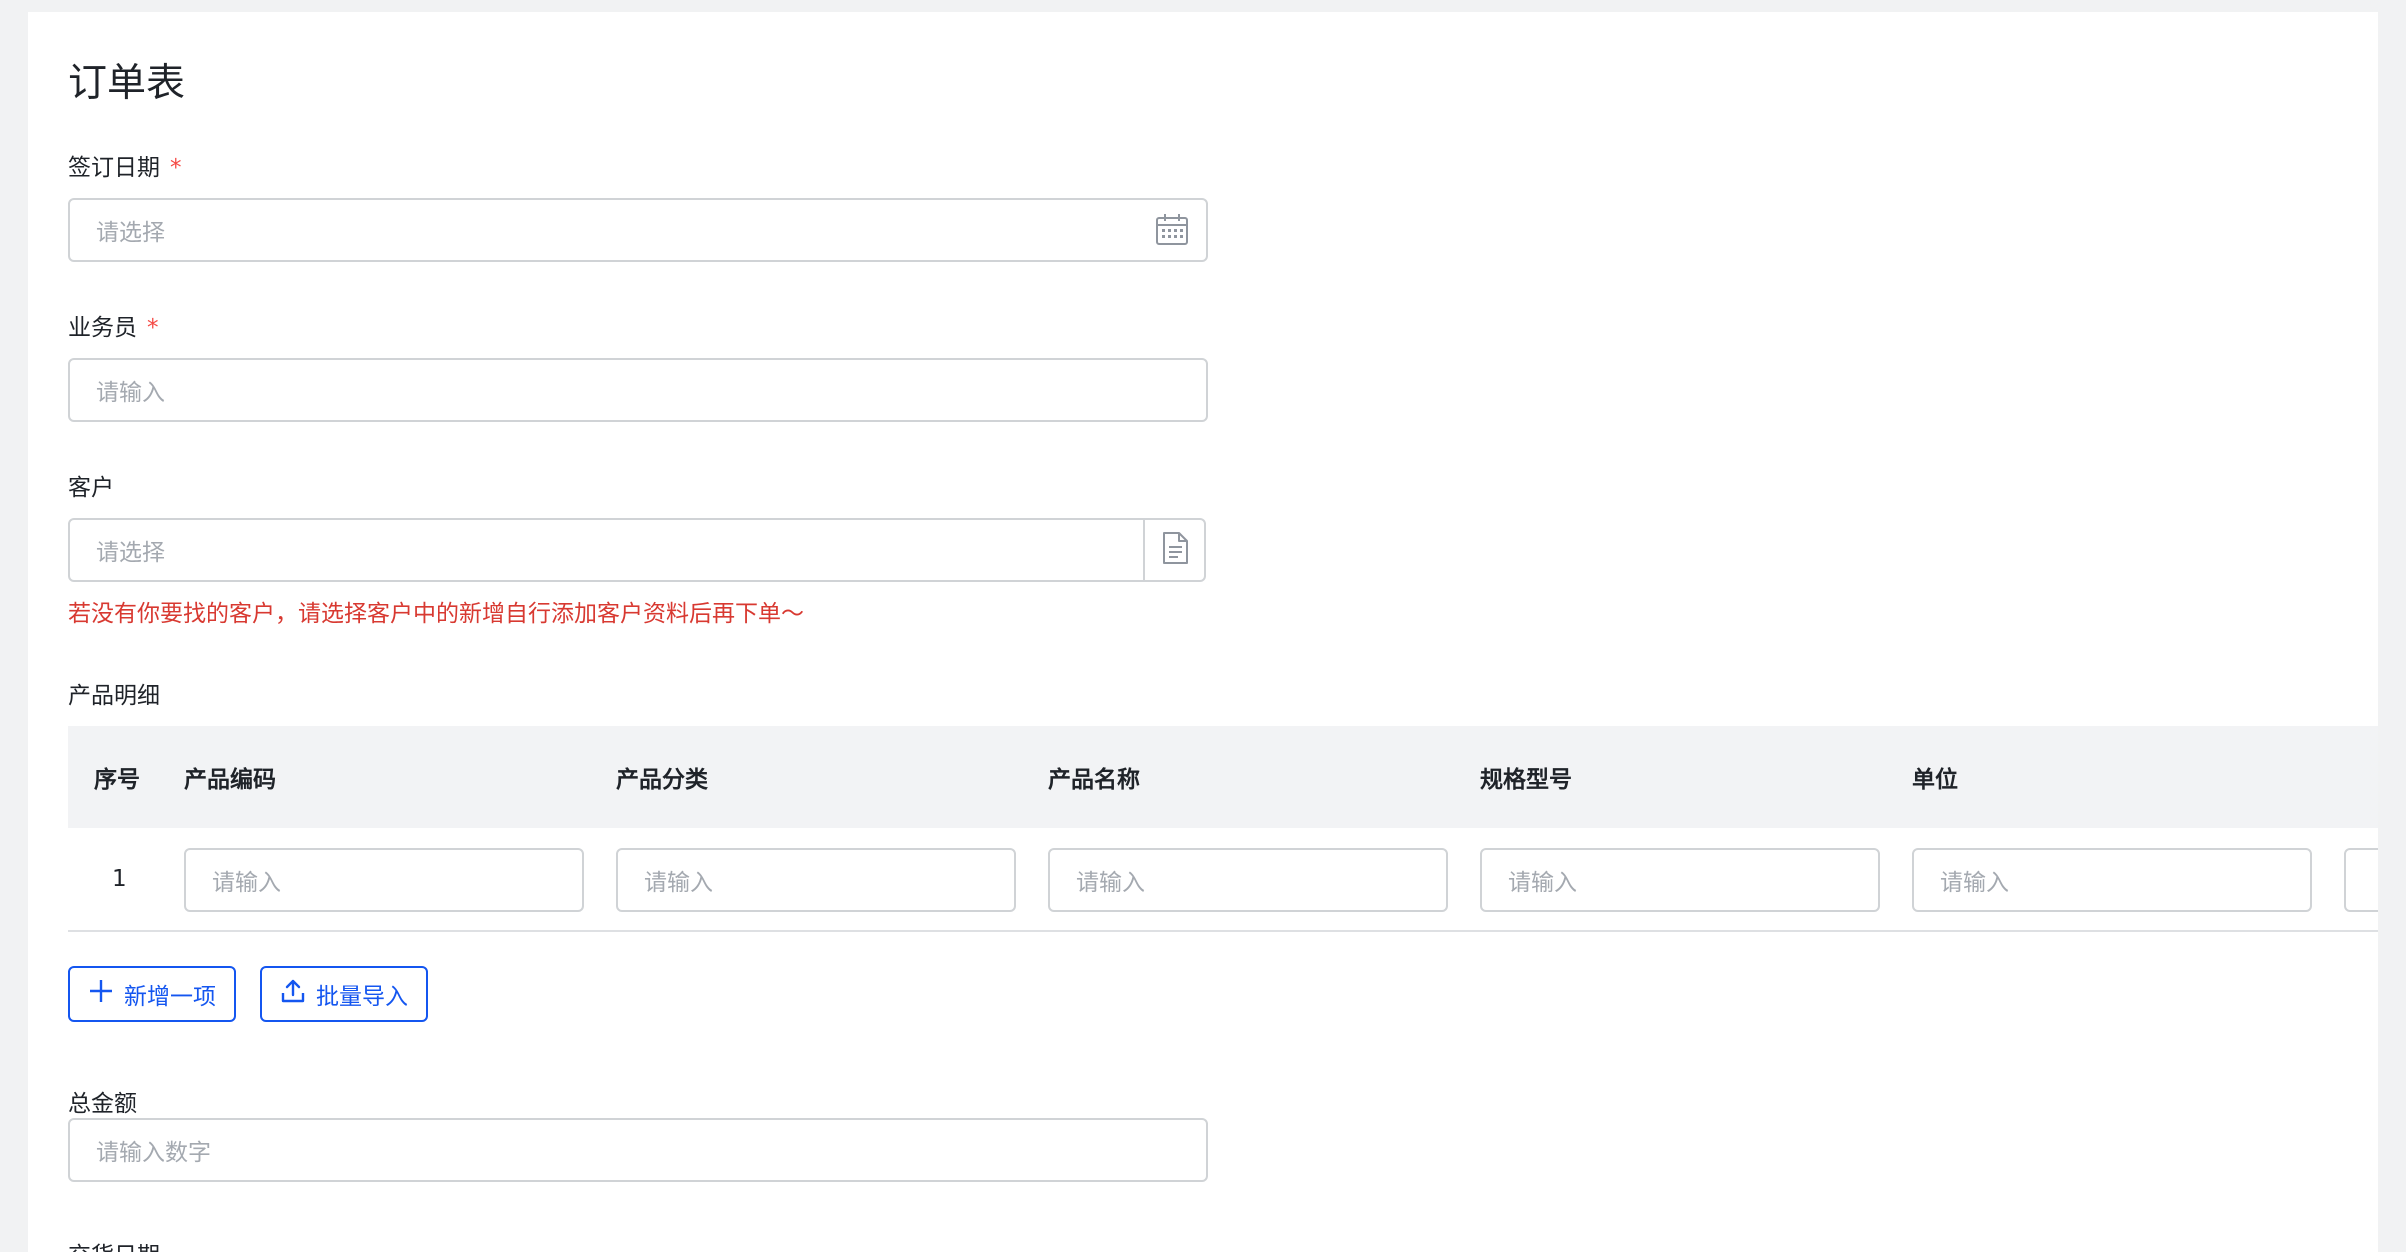 The height and width of the screenshot is (1252, 2406). I want to click on form-title: 订单表, so click(127, 83).